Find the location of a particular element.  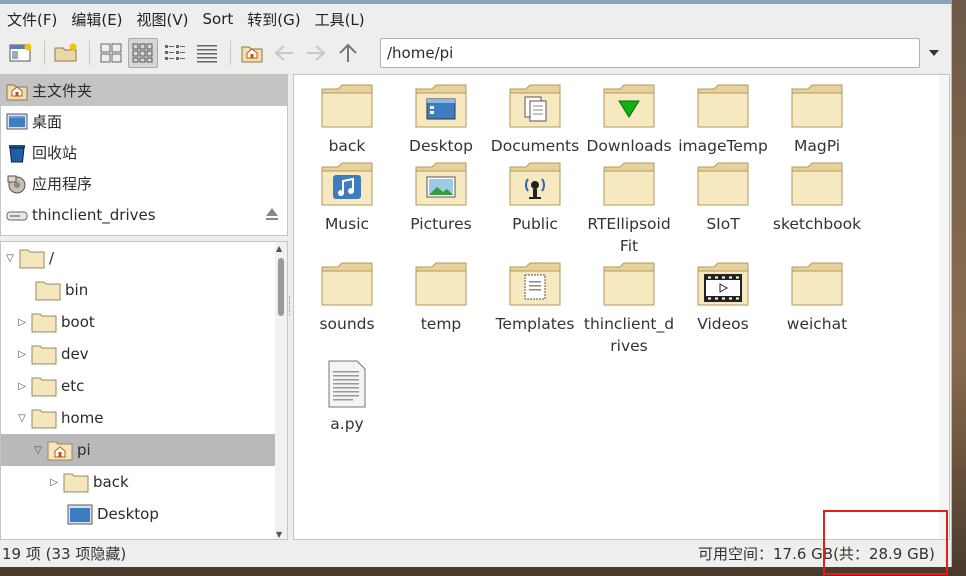

tree-item-etc: ▷ etc is located at coordinates (144, 386).